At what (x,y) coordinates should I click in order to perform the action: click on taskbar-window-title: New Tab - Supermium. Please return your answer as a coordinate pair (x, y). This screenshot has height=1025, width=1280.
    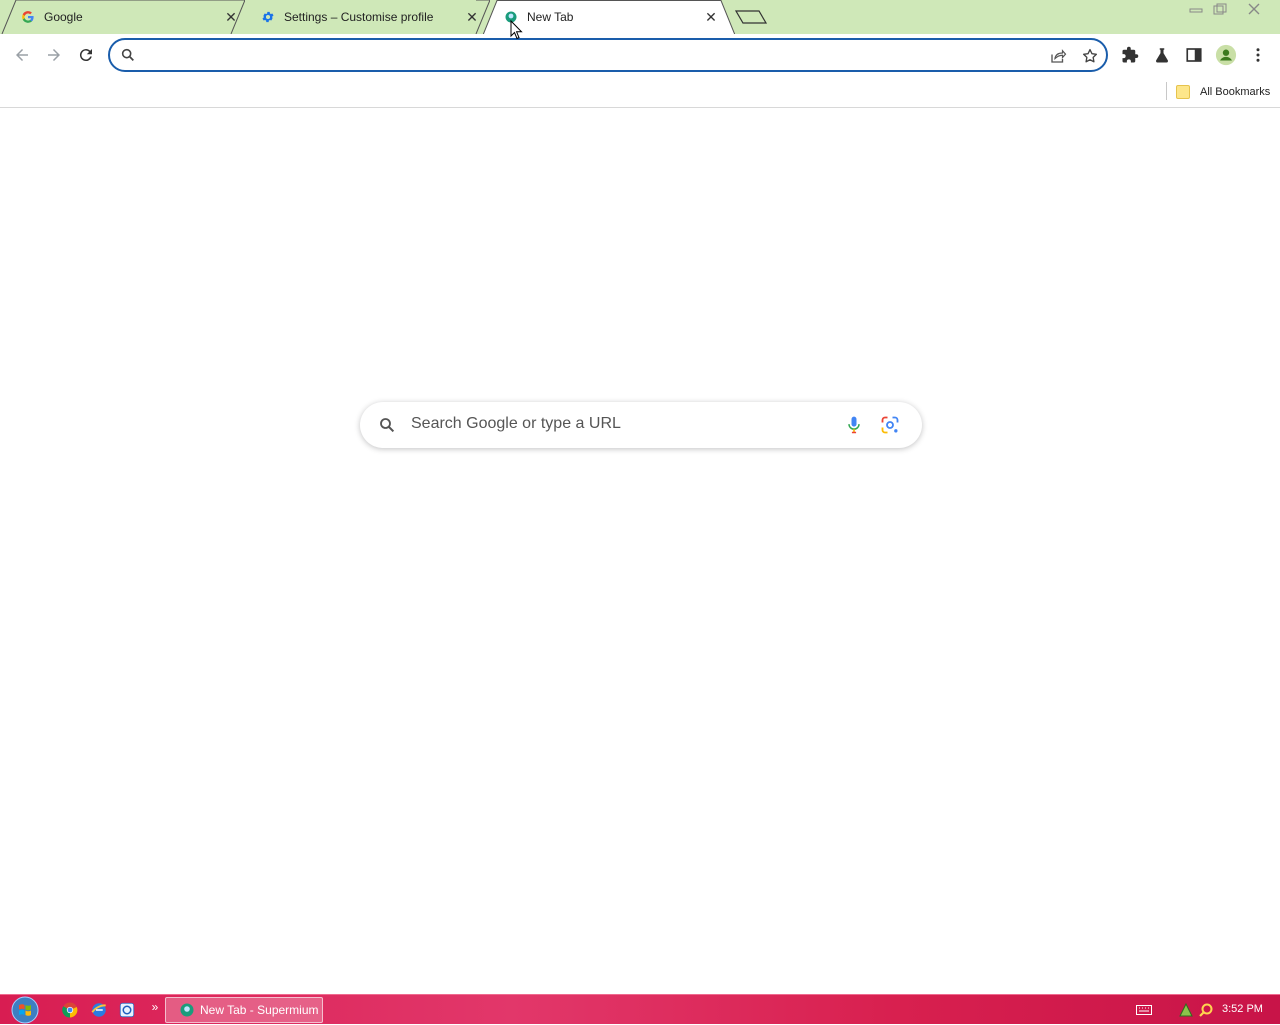
    Looking at the image, I should click on (259, 1010).